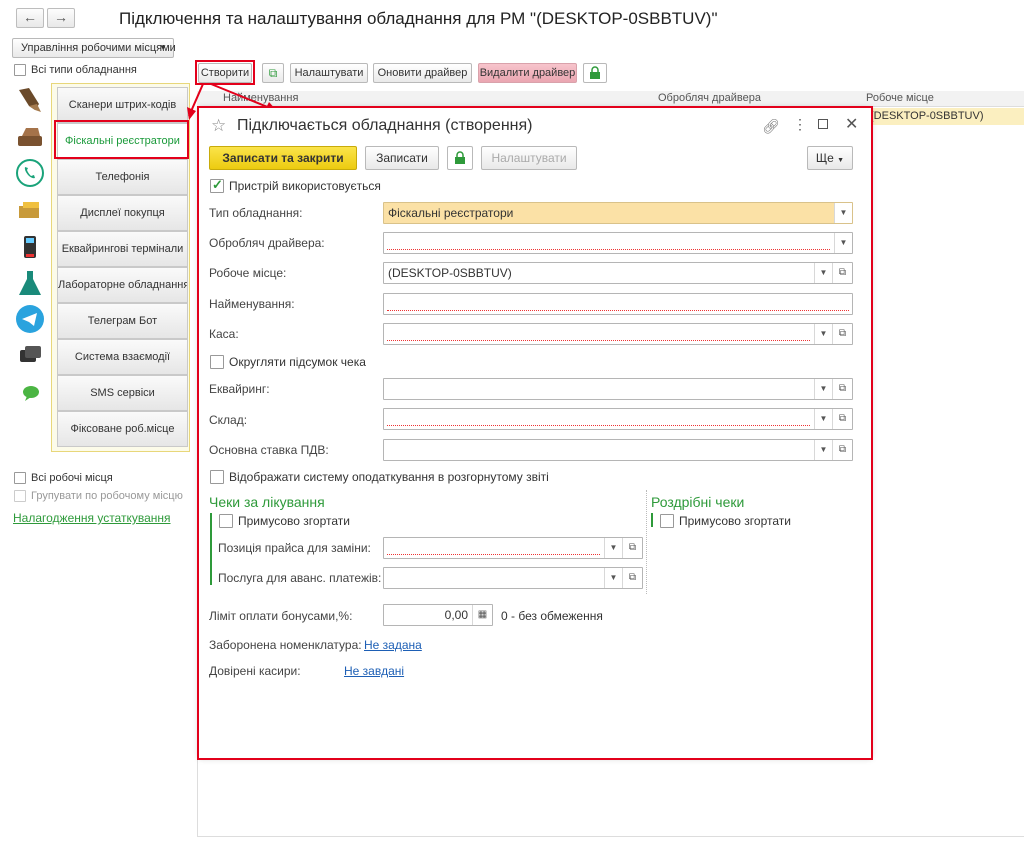 The image size is (1024, 868). Describe the element at coordinates (456, 615) in the screenshot. I see `bonus-limit-value: 0,00` at that location.